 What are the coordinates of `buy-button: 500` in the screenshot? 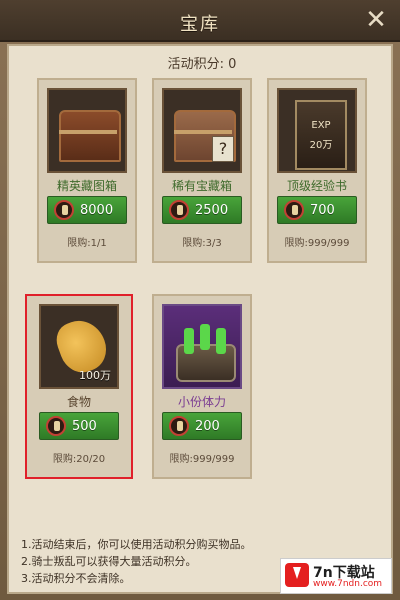 It's located at (79, 426).